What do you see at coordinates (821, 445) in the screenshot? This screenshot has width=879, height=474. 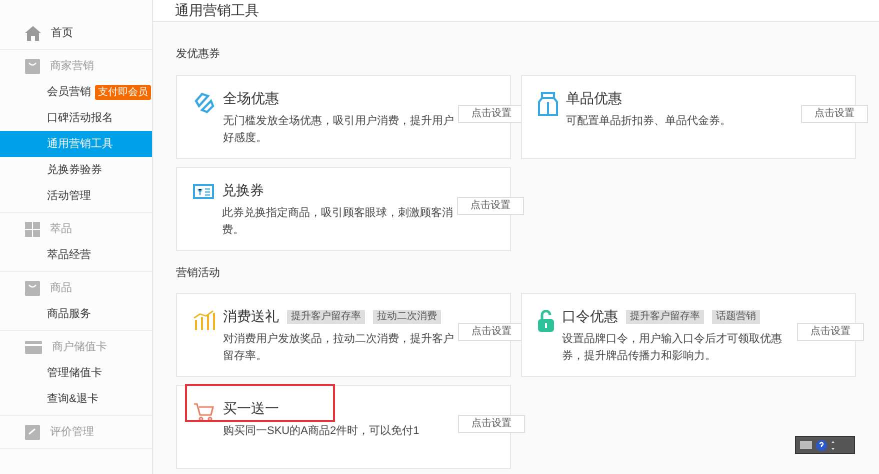 I see `help-icon` at bounding box center [821, 445].